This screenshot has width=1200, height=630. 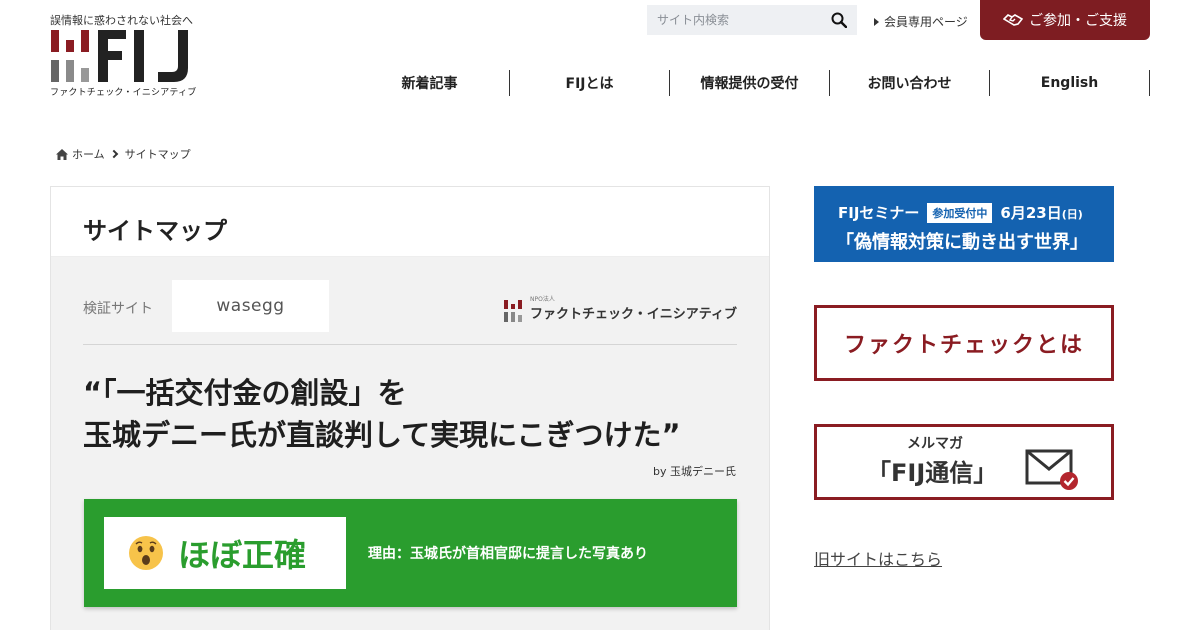 I want to click on fij-logo-mark, so click(x=119, y=56).